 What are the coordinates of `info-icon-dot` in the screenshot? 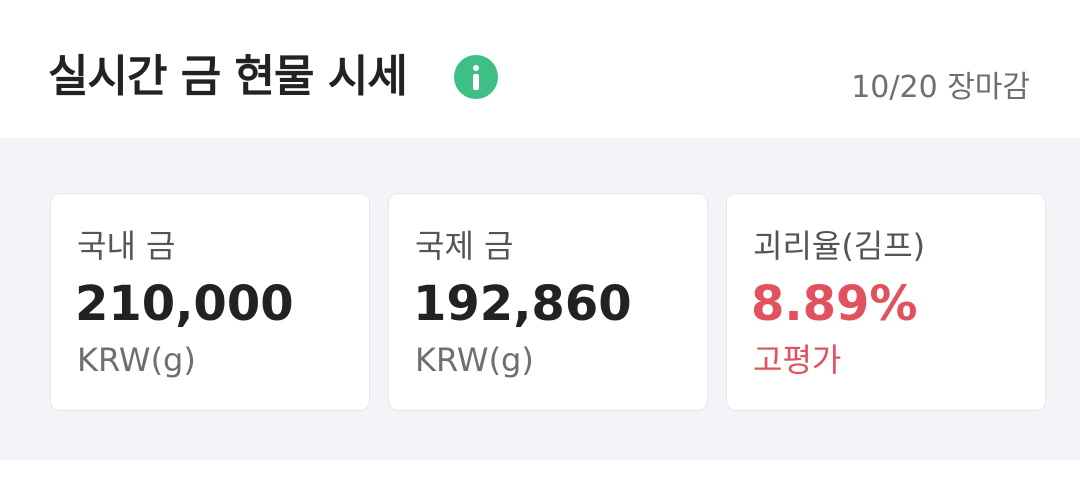 It's located at (476, 68).